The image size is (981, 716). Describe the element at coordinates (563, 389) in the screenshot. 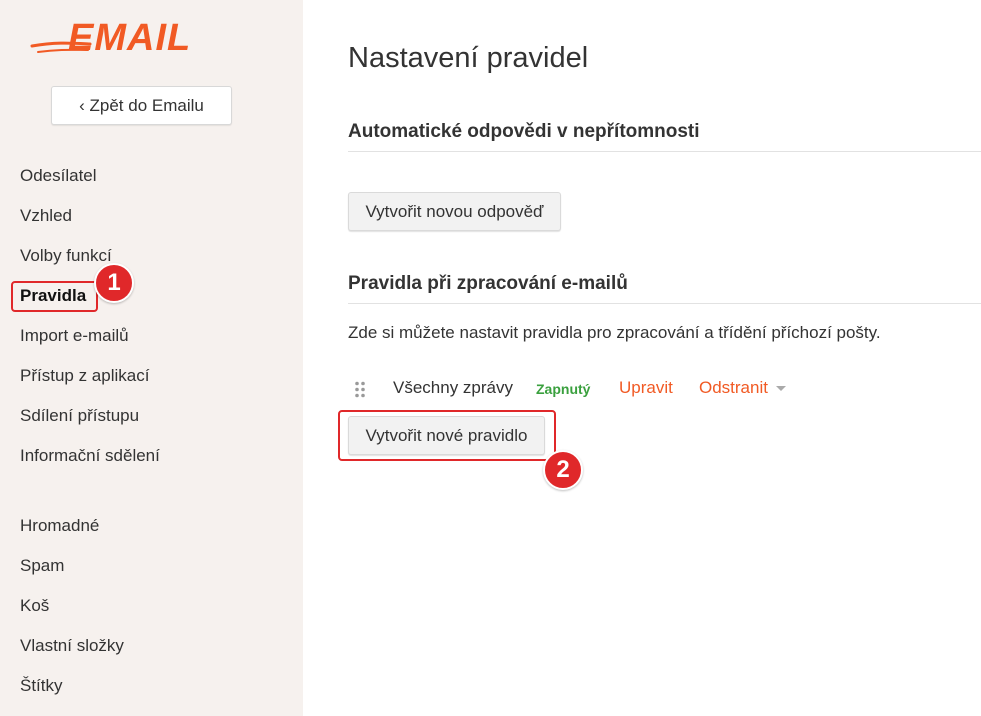

I see `rule-status-badge: Zapnutý` at that location.